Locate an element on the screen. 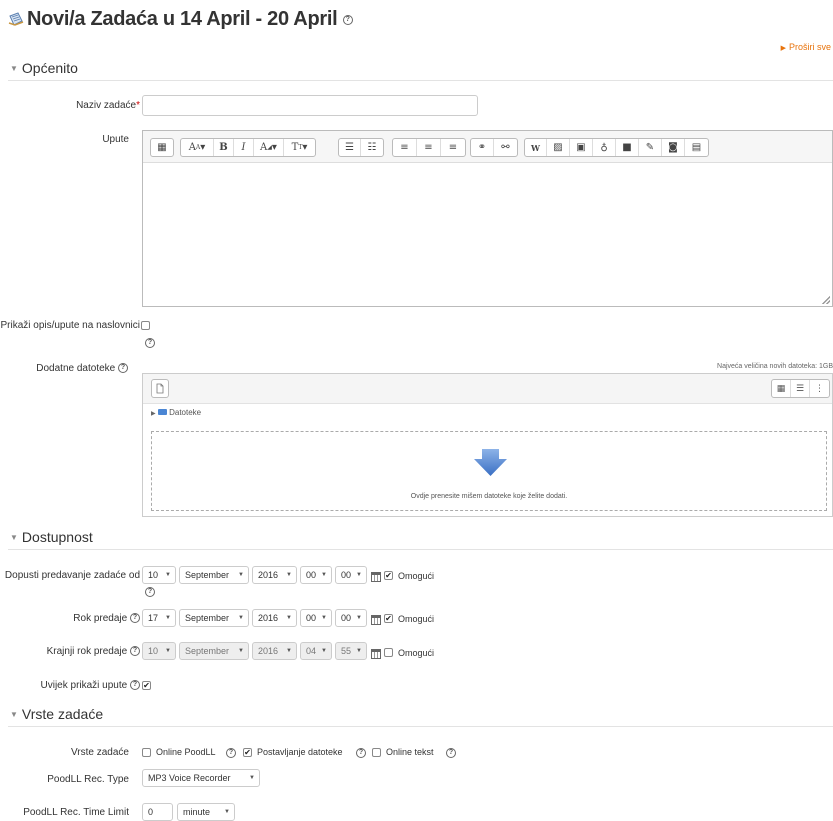  due-hour-value: 00 is located at coordinates (311, 618).